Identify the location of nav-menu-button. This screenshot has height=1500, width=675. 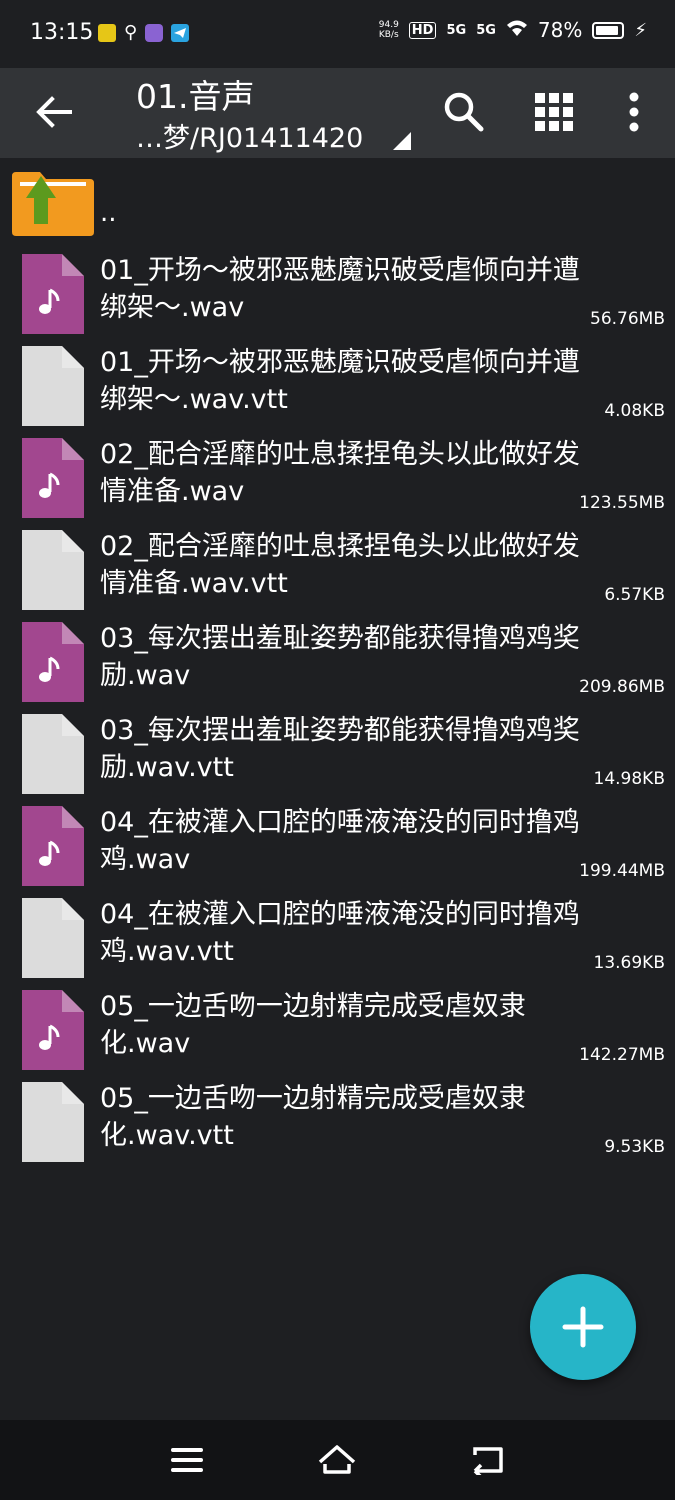
(187, 1460).